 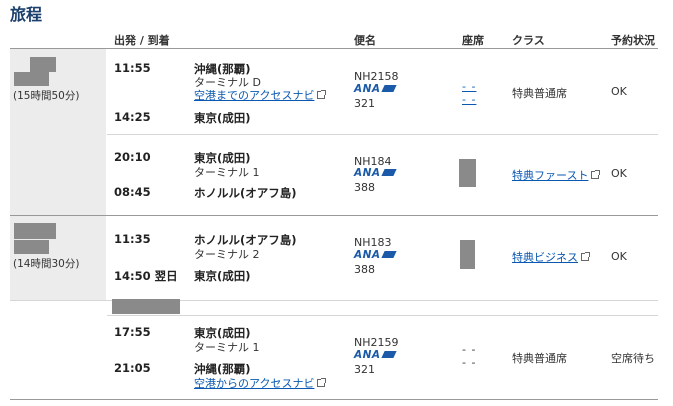 What do you see at coordinates (633, 358) in the screenshot?
I see `booking-status: 空席待ち` at bounding box center [633, 358].